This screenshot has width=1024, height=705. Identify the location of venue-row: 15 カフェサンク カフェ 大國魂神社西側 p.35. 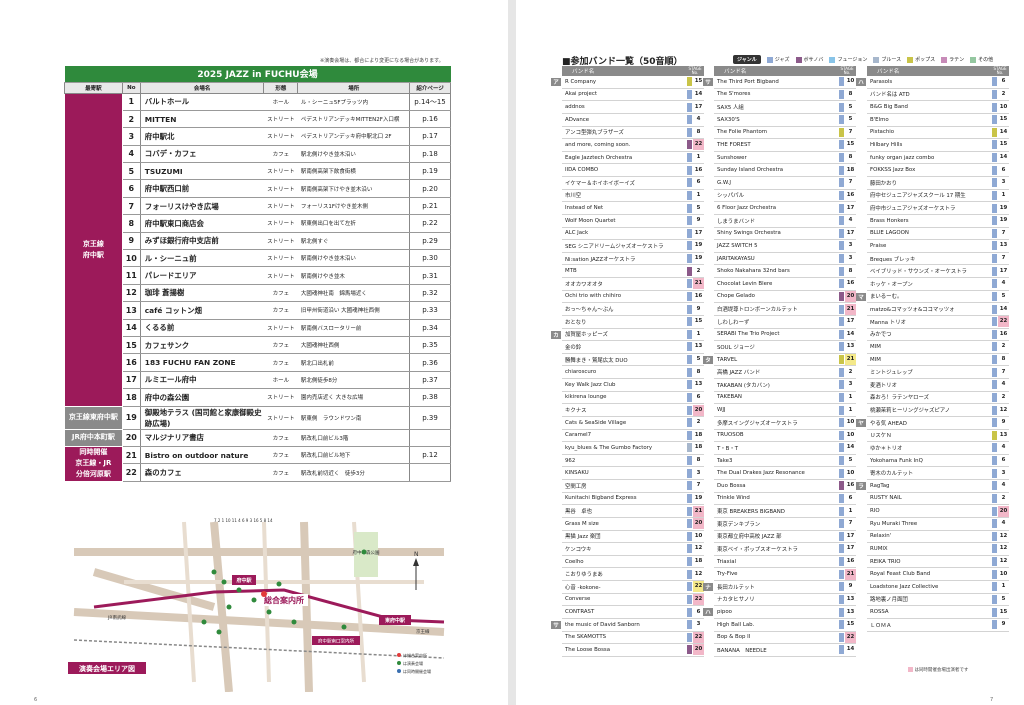
(258, 345).